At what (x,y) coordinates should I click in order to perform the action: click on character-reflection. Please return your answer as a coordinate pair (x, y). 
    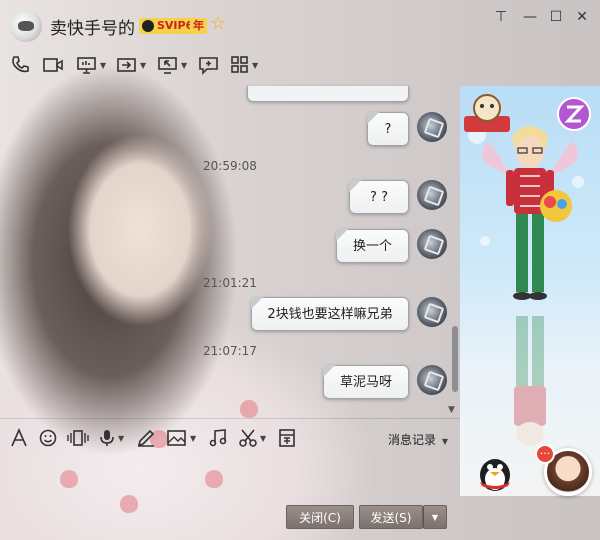
    Looking at the image, I should click on (530, 381).